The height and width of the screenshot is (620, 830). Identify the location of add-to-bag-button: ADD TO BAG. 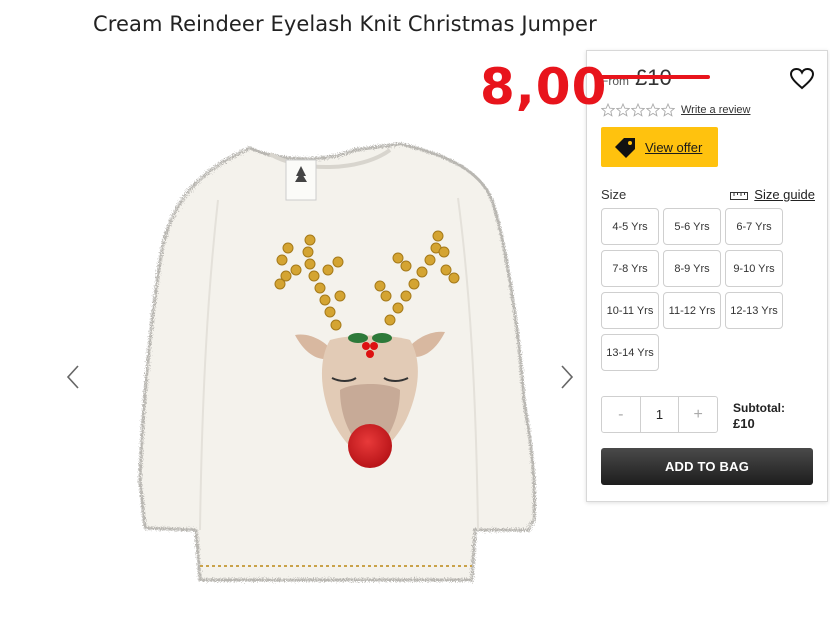
(707, 466).